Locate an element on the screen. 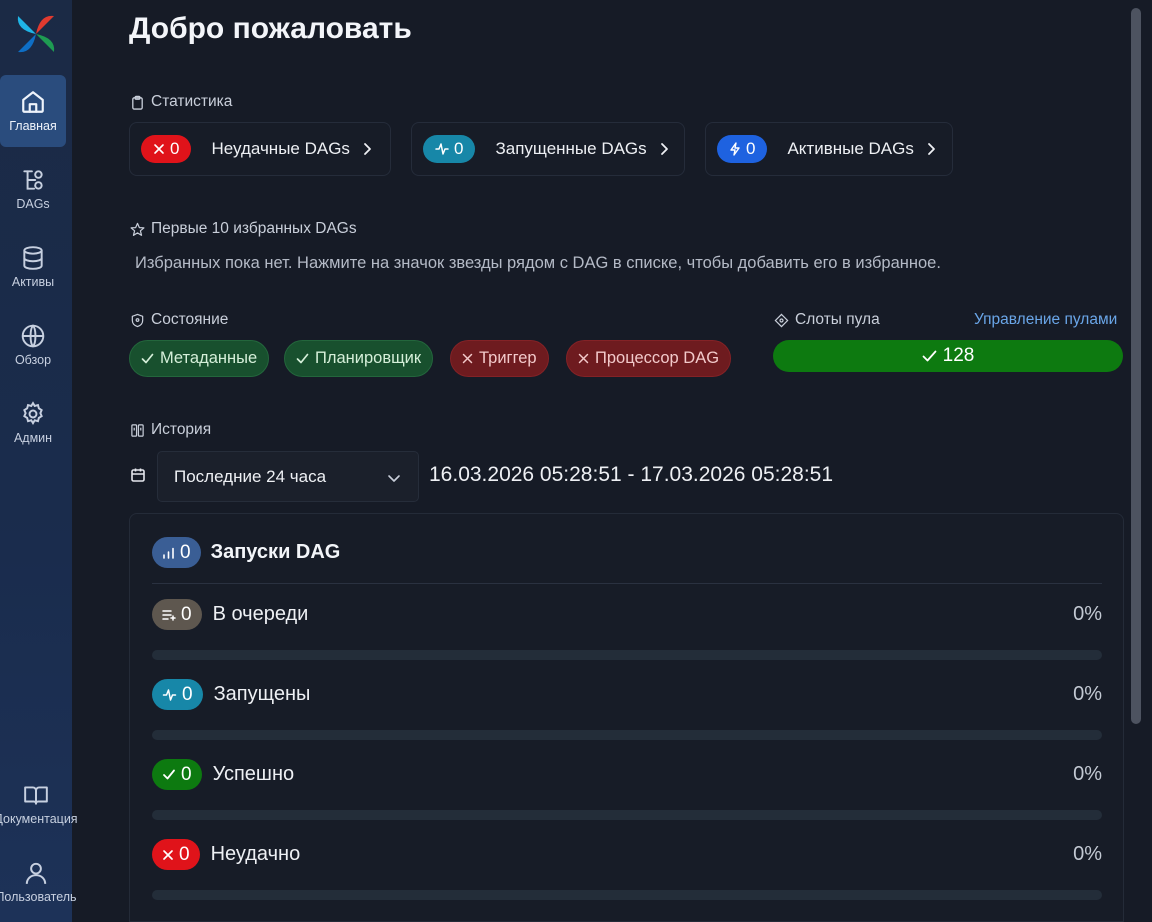  sidebar-item-docs: Документация is located at coordinates (39, 804).